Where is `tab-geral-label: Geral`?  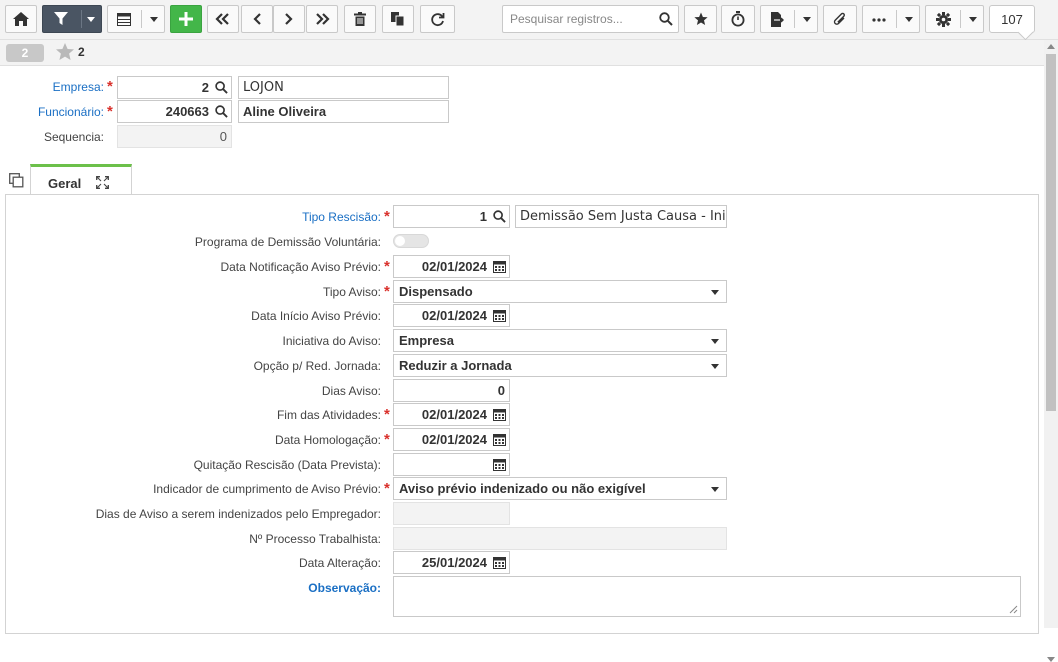 tab-geral-label: Geral is located at coordinates (65, 183).